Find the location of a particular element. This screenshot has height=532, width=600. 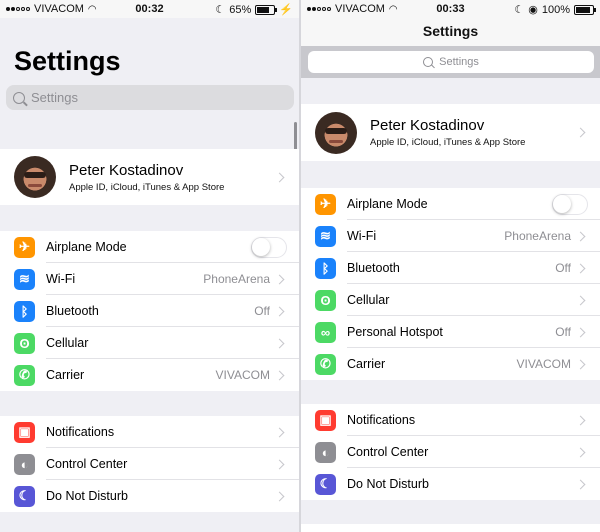

hotspot-icon: ∞ is located at coordinates (325, 332).